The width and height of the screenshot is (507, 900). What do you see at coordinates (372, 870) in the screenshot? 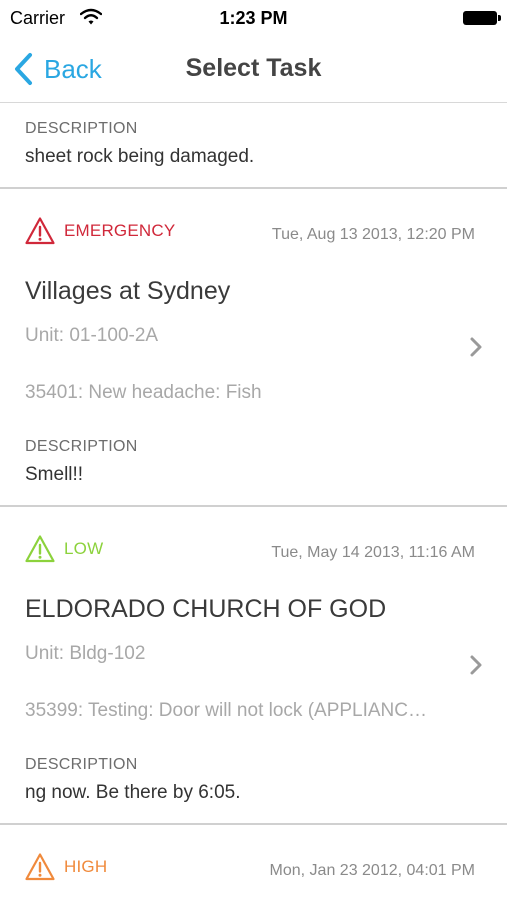
I see `task-date: Mon, Jan 23 2012, 04:01 PM` at bounding box center [372, 870].